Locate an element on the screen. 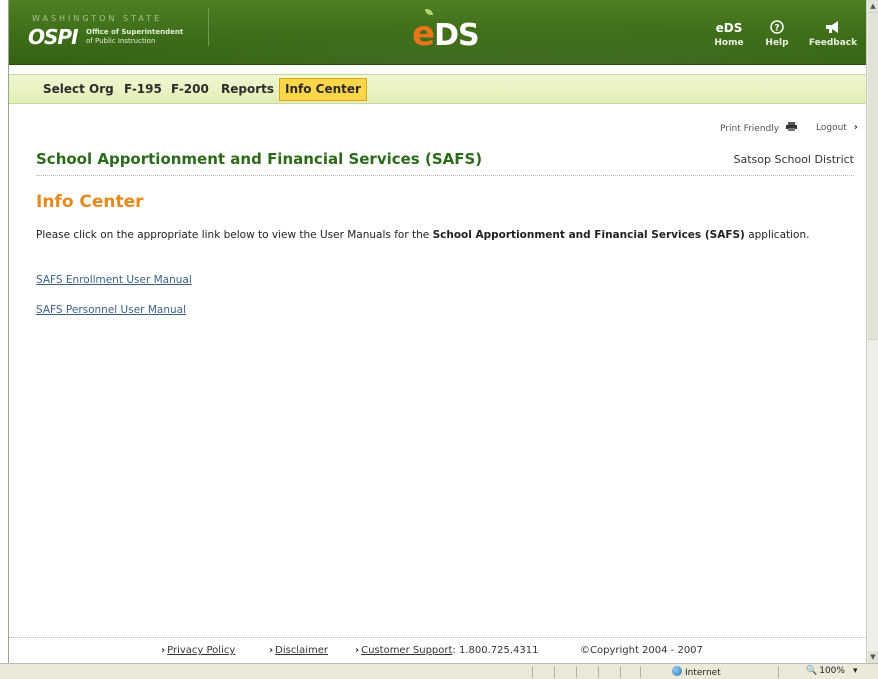 Image resolution: width=878 pixels, height=679 pixels. nav-item-f200: F-200 is located at coordinates (190, 89).